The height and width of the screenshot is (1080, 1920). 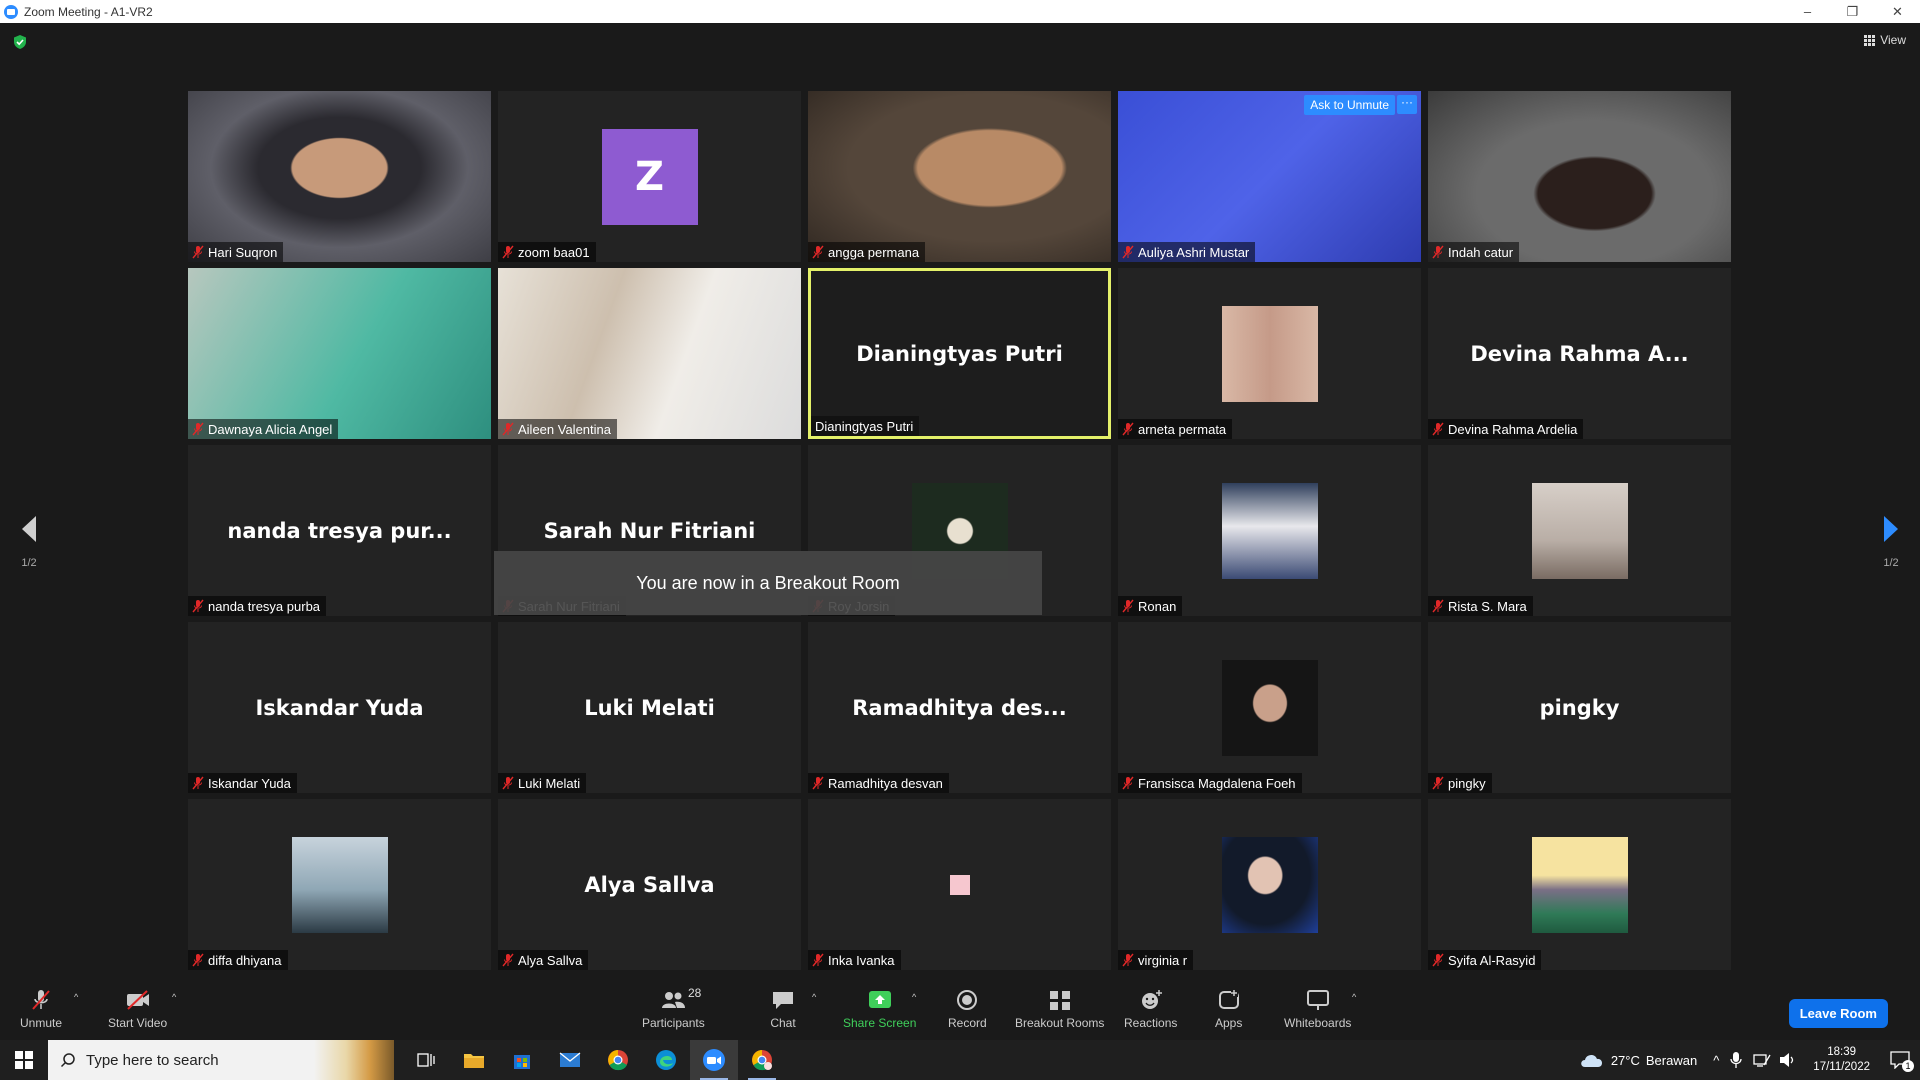 I want to click on participant-tile: Alya Sallva Alya Sallva, so click(x=649, y=884).